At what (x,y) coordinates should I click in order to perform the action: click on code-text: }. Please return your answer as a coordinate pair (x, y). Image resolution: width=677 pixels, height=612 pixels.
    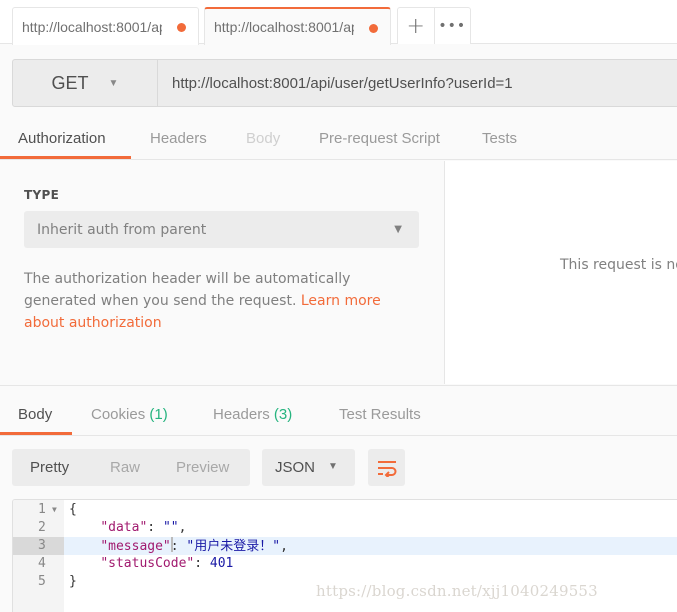
    Looking at the image, I should click on (73, 581).